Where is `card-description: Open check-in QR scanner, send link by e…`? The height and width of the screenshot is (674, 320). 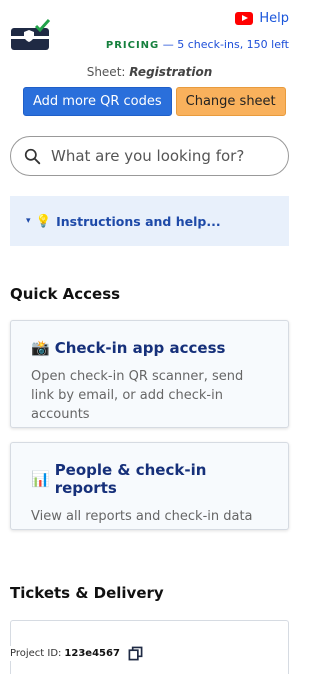
card-description: Open check-in QR scanner, send link by e… is located at coordinates (137, 395).